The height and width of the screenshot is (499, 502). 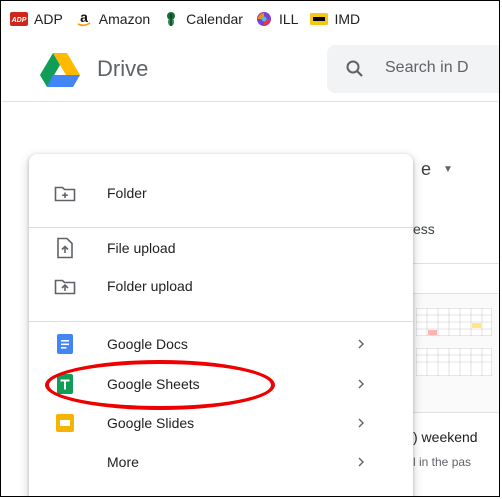 I want to click on bookmark-amazon: a Amazon, so click(x=112, y=19).